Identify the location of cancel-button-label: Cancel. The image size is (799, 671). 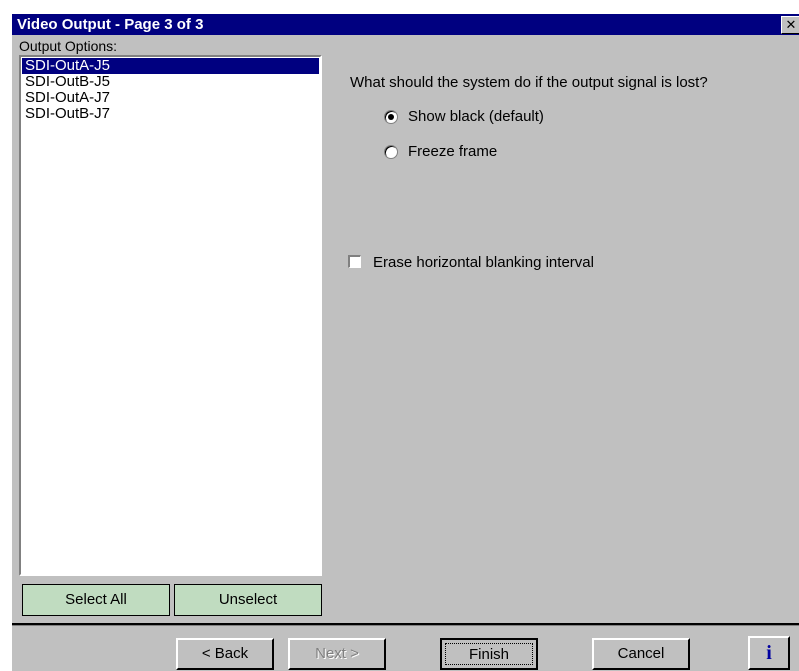
(641, 653).